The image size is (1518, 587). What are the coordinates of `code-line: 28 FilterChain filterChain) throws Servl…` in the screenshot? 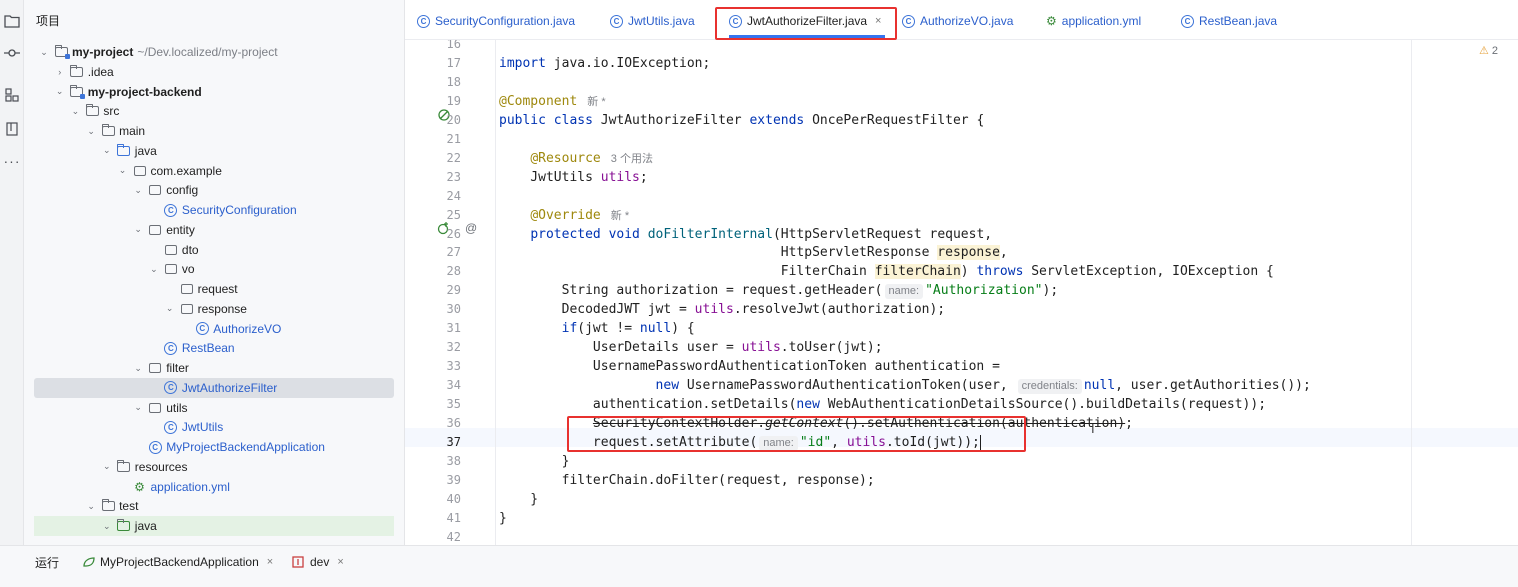 It's located at (961, 271).